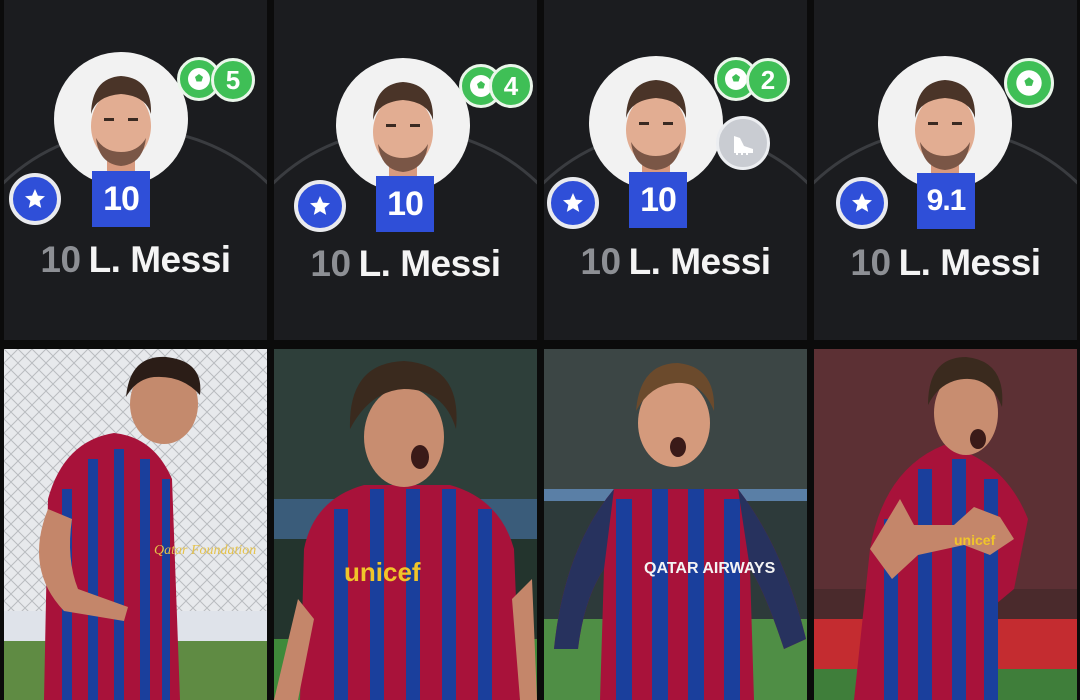  I want to click on boot-icon, so click(743, 145).